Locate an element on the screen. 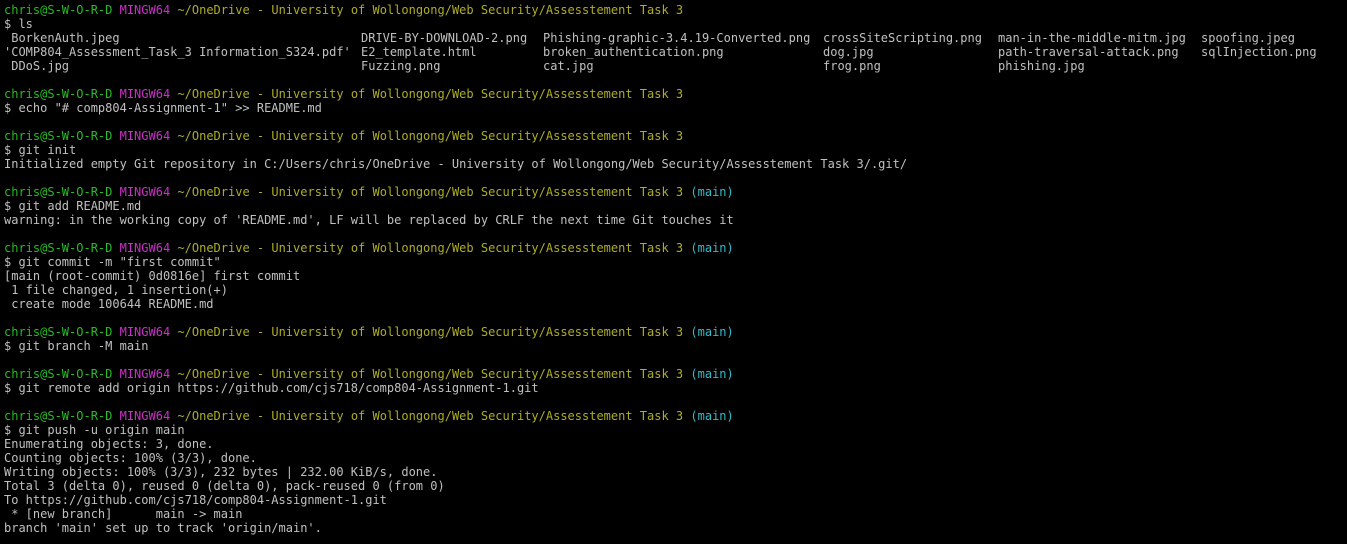 This screenshot has height=544, width=1347. command-line: $ ls is located at coordinates (18, 24).